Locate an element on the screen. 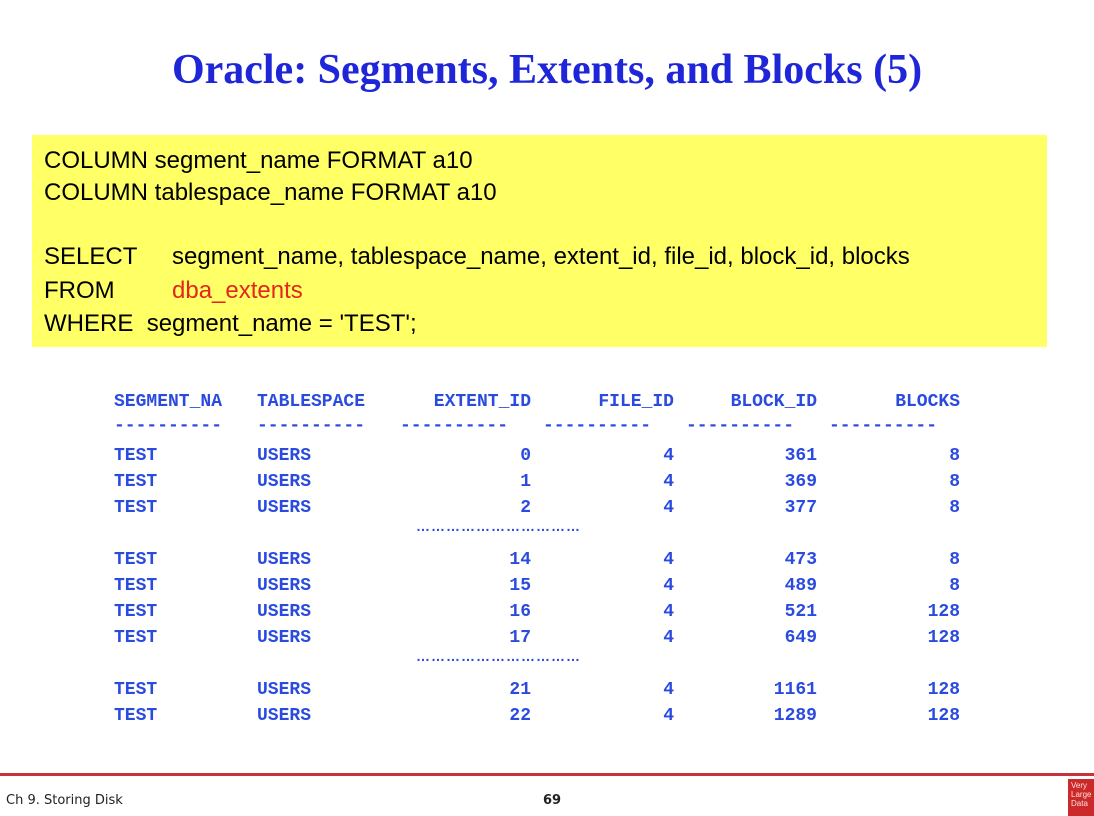 This screenshot has width=1094, height=816. logo-text: Data is located at coordinates (1079, 803).